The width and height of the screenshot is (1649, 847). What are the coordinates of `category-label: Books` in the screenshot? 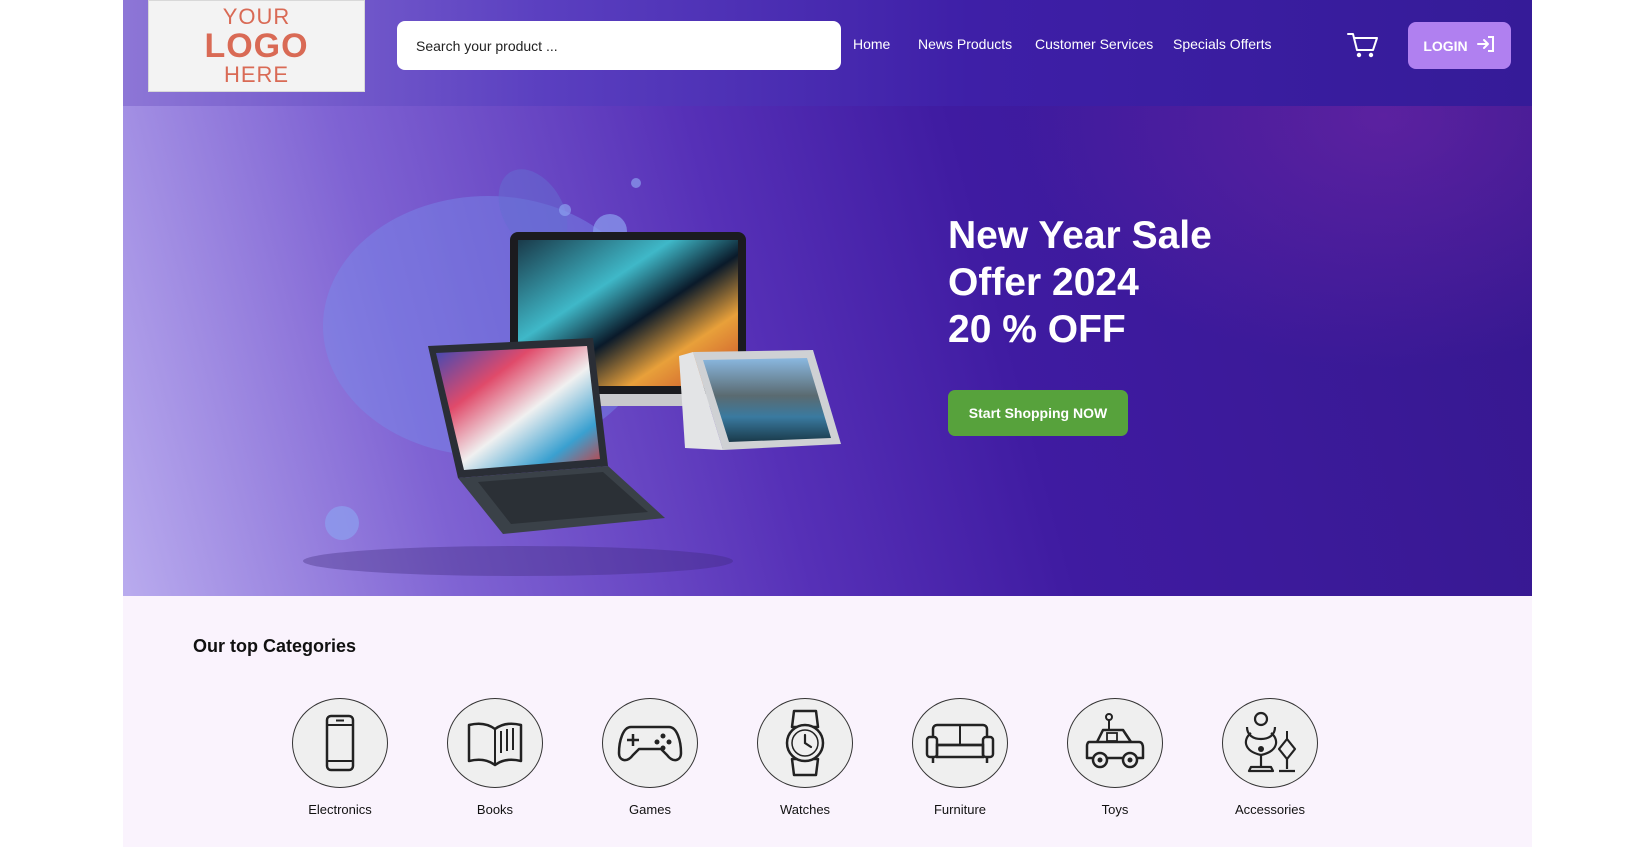 It's located at (495, 809).